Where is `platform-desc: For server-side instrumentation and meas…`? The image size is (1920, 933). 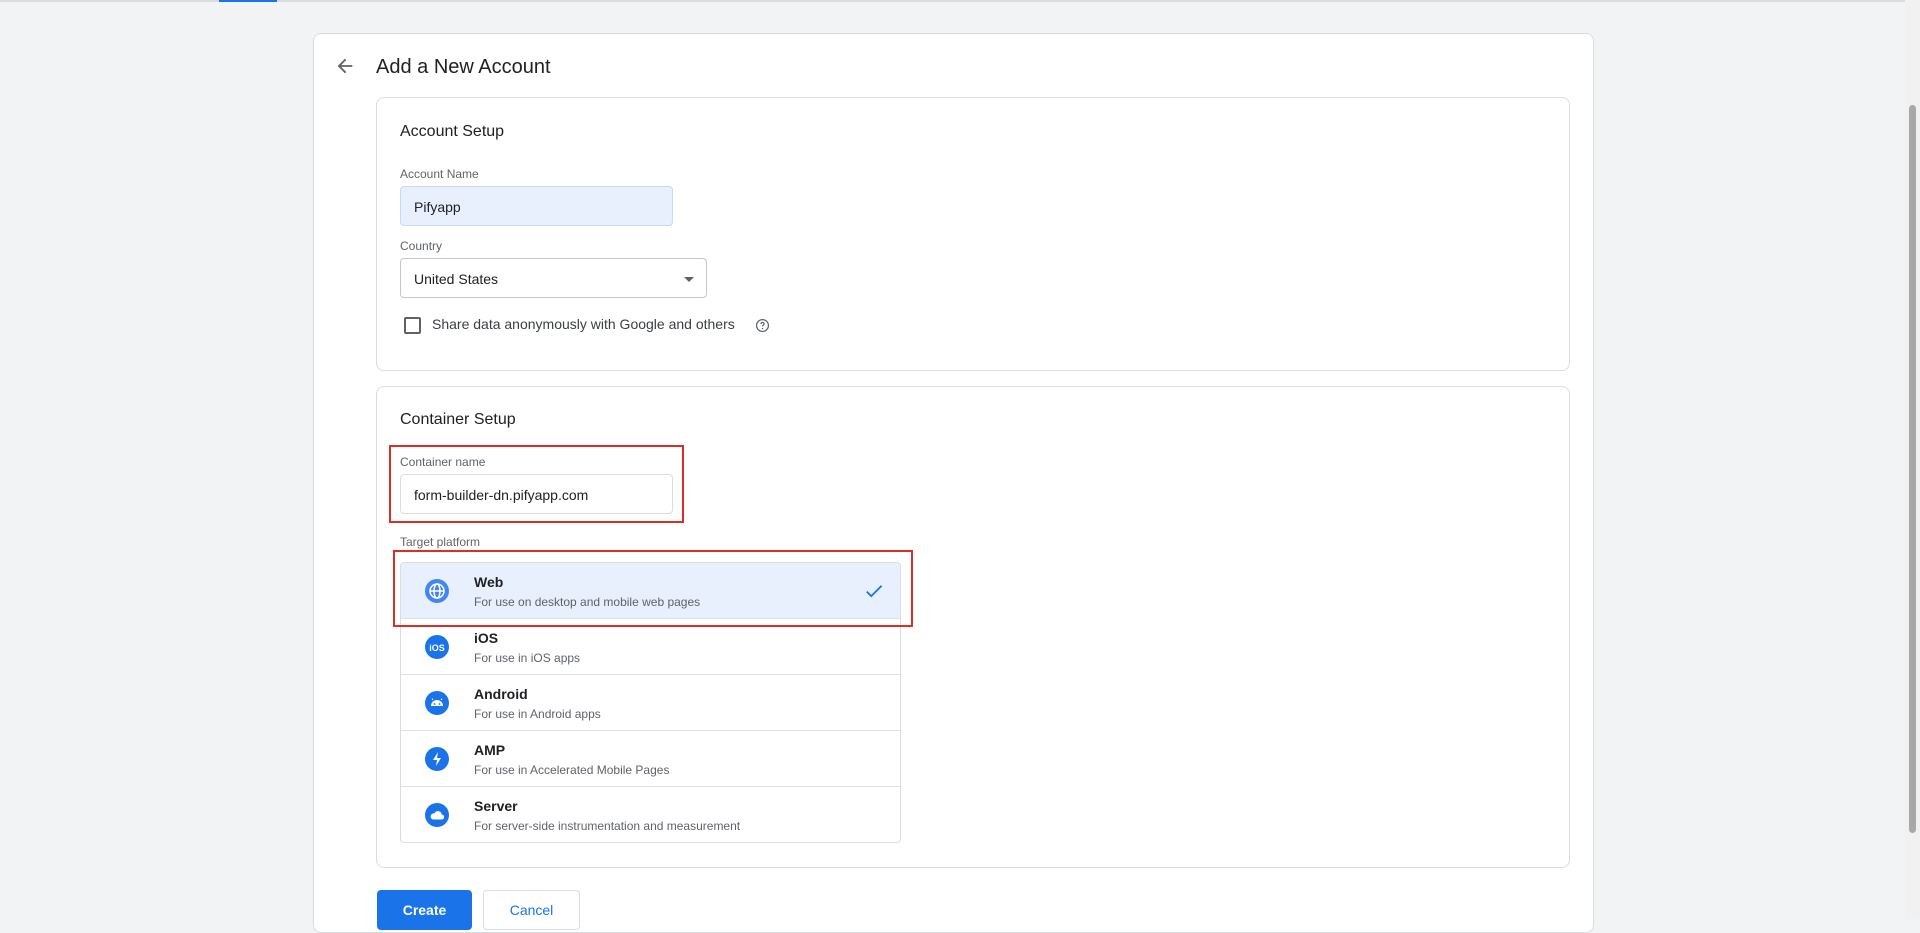 platform-desc: For server-side instrumentation and meas… is located at coordinates (607, 826).